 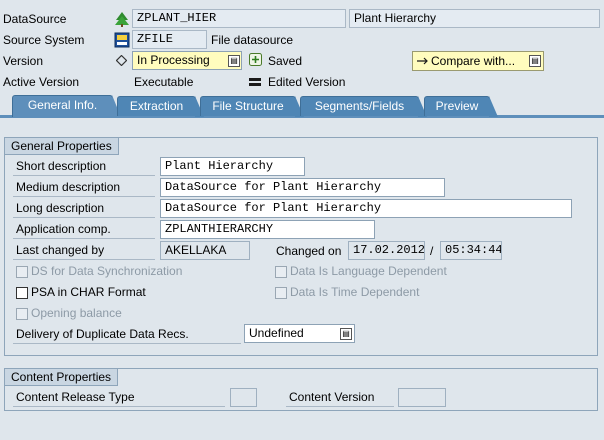 I want to click on medium-description-label: Medium description, so click(x=84, y=187).